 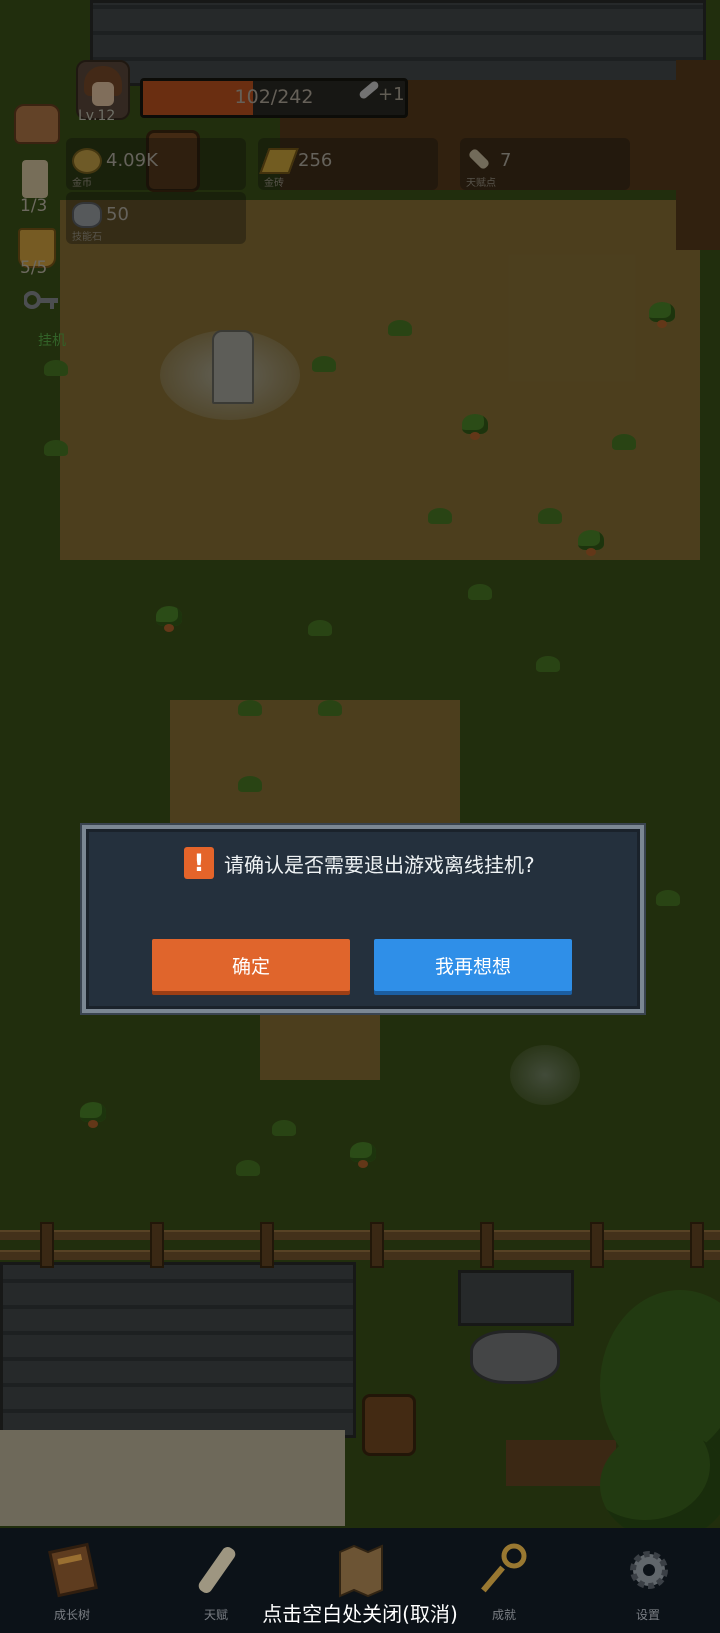 I want to click on gear-icon, so click(x=649, y=1570).